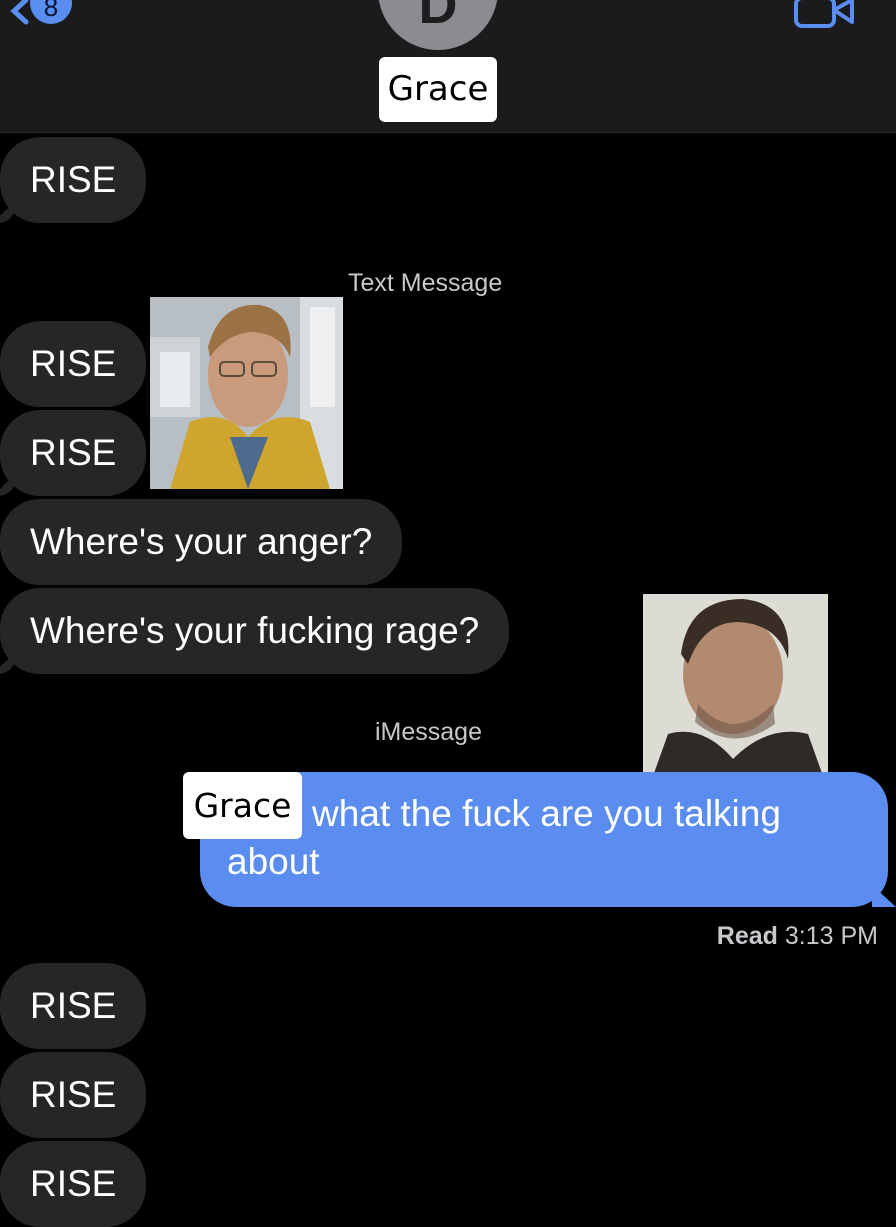 This screenshot has height=1227, width=896. What do you see at coordinates (51, 12) in the screenshot?
I see `unread-count-badge: 8` at bounding box center [51, 12].